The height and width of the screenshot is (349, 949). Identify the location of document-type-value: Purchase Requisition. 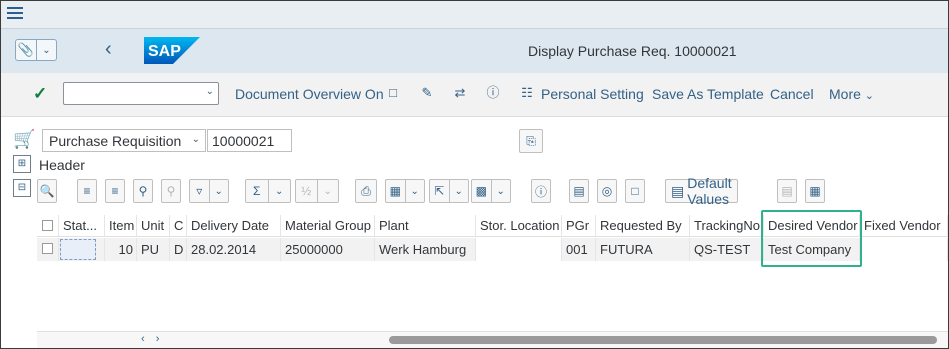
(115, 141).